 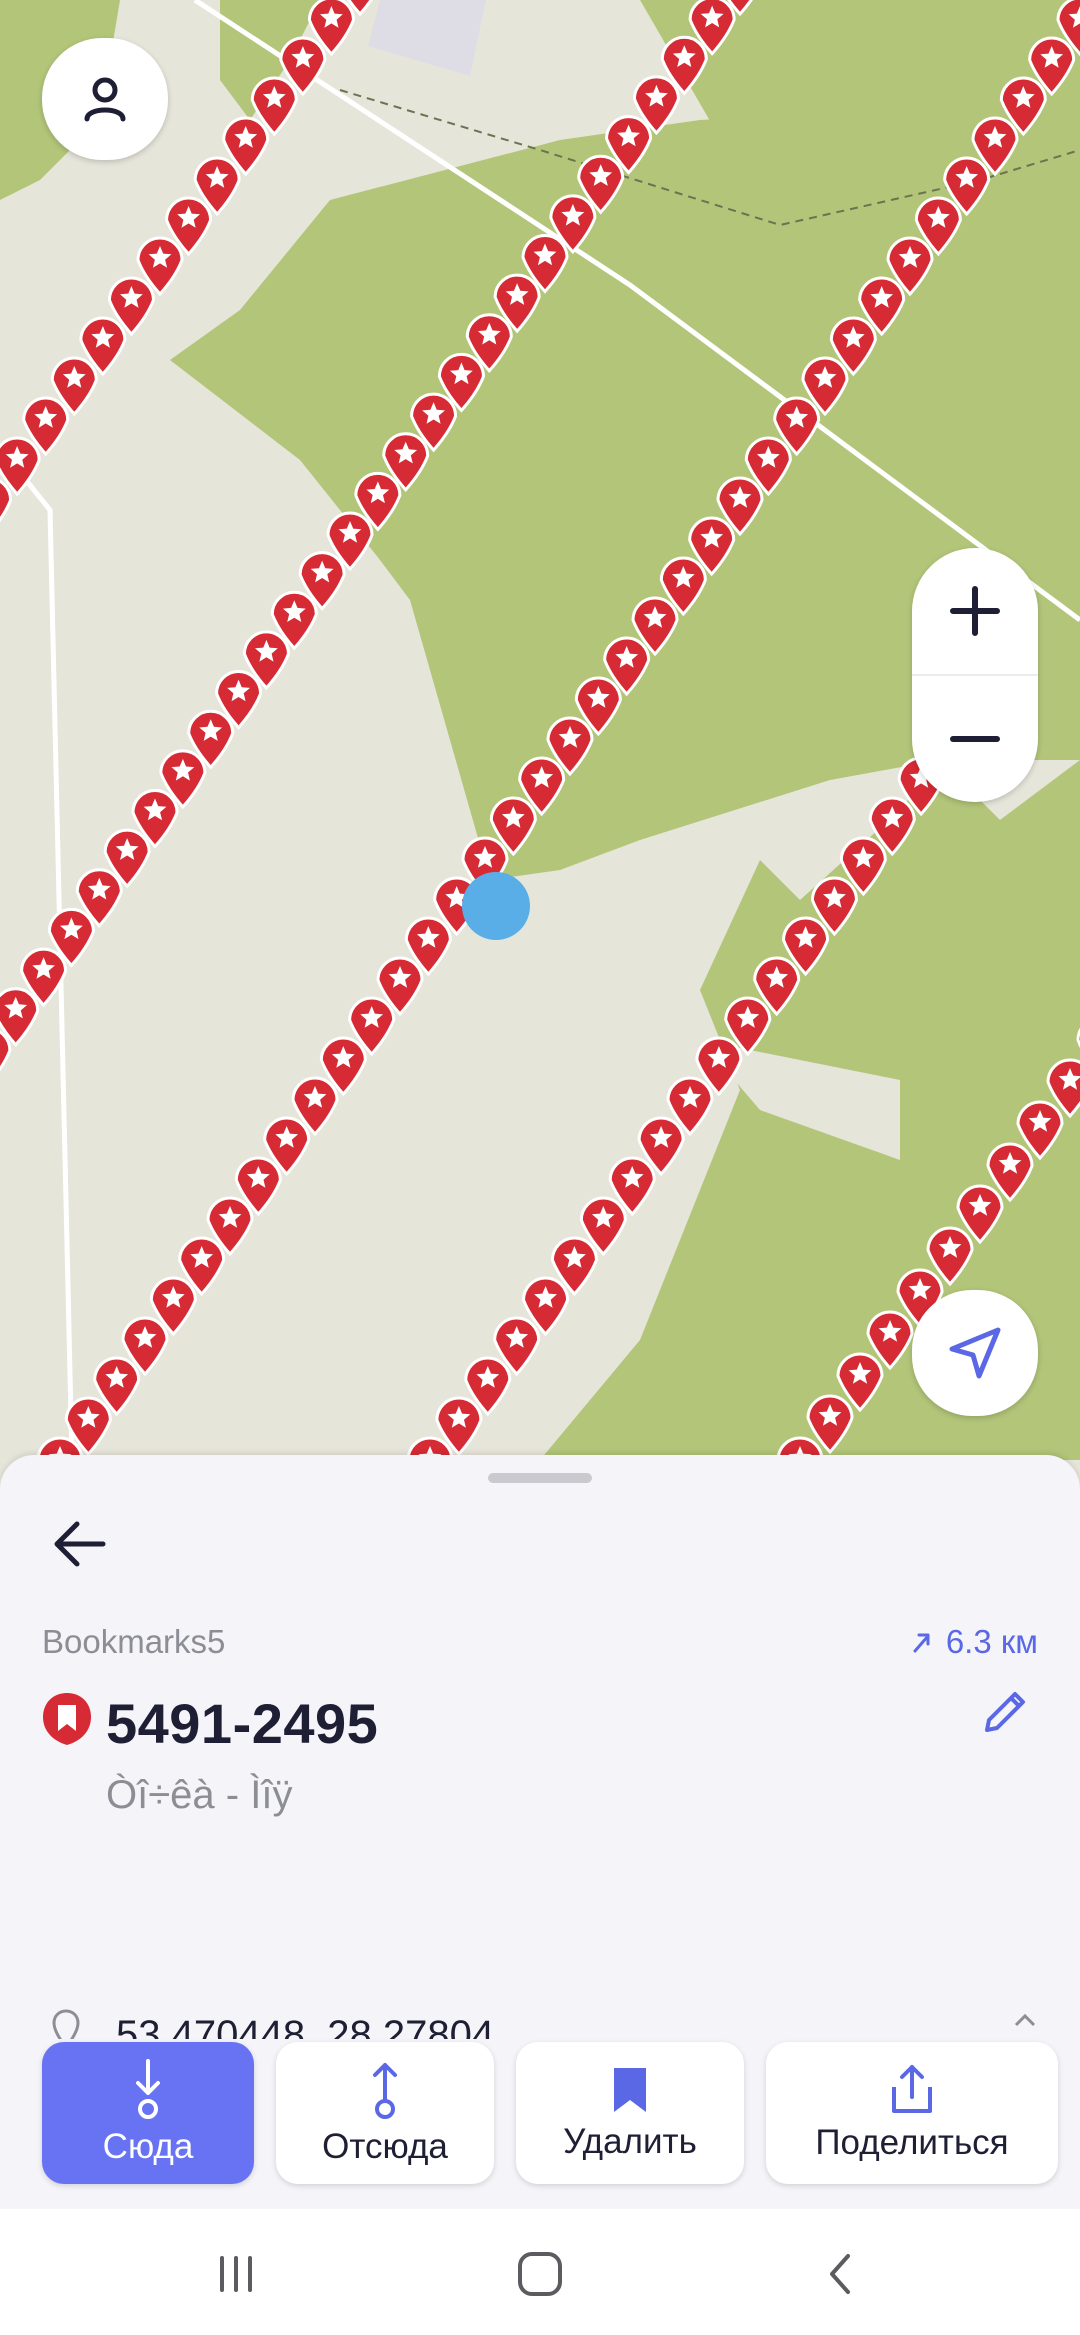 I want to click on bookmark-icon, so click(x=630, y=2090).